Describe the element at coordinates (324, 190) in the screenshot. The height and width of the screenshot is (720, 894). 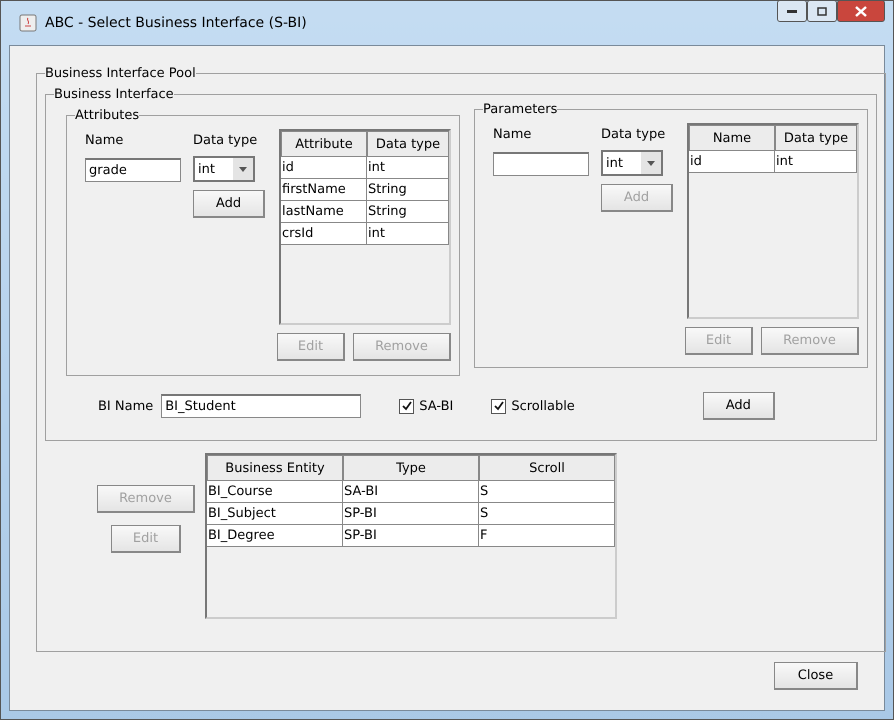
I see `table-cell: firstName` at that location.